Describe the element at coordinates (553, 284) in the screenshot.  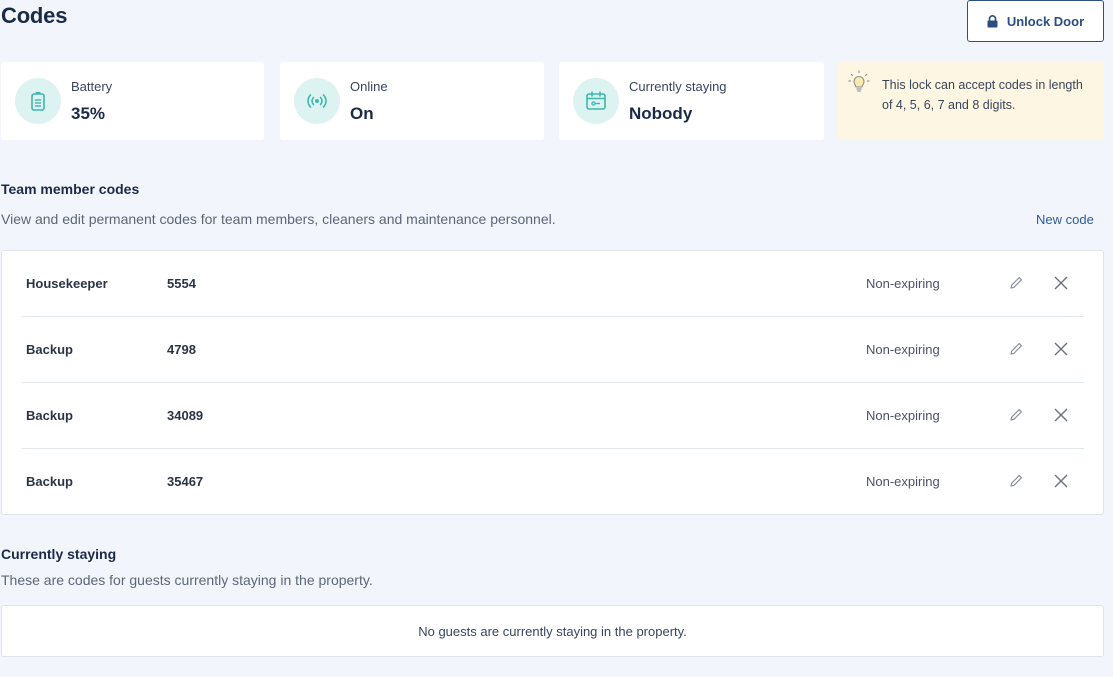
I see `table-row: Housekeeper 5554 Non-expiring` at that location.